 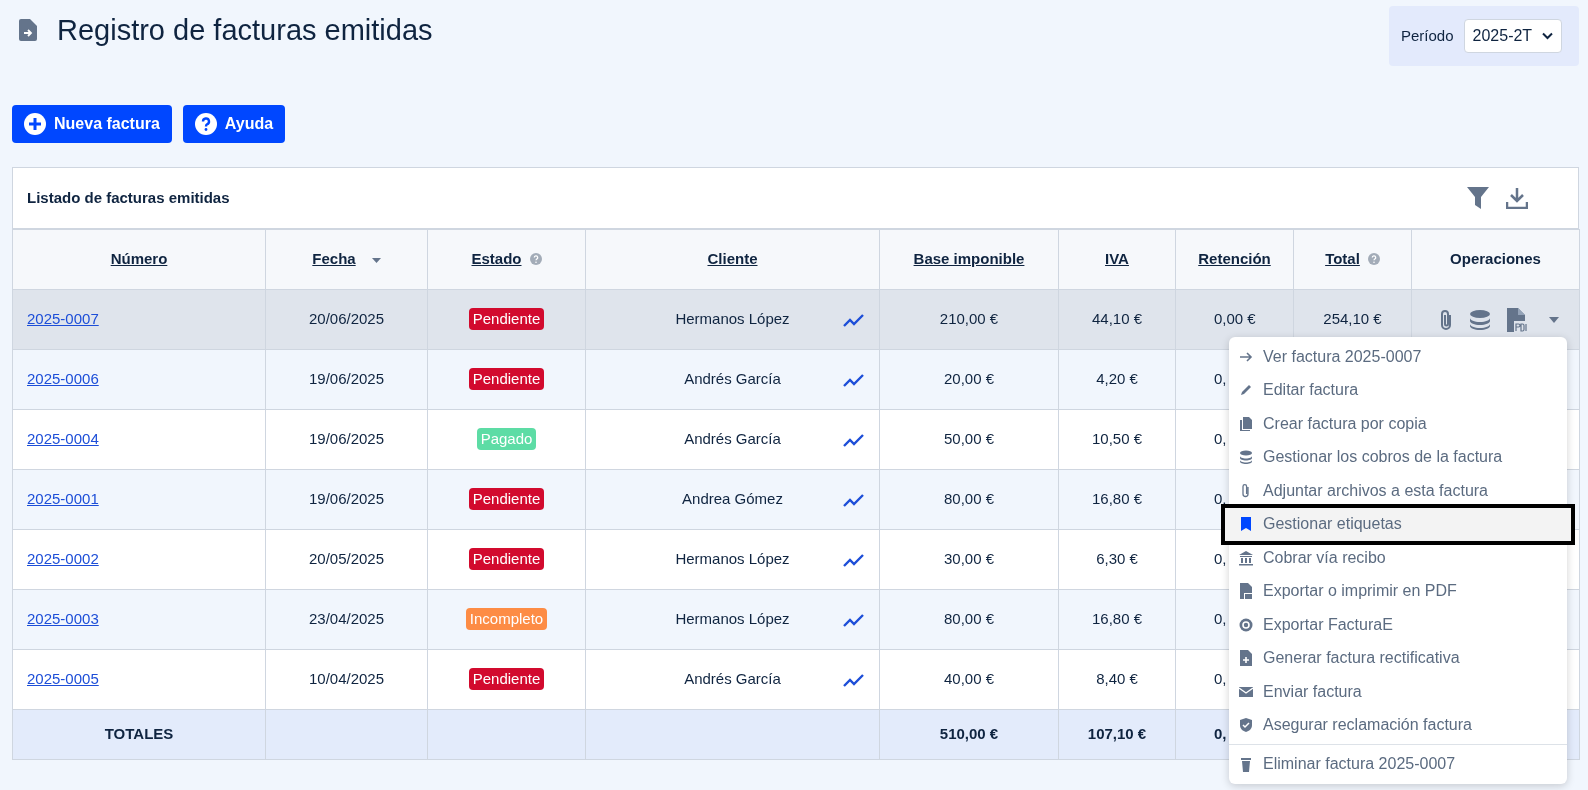 What do you see at coordinates (1117, 259) in the screenshot?
I see `column-sort-link: IVA` at bounding box center [1117, 259].